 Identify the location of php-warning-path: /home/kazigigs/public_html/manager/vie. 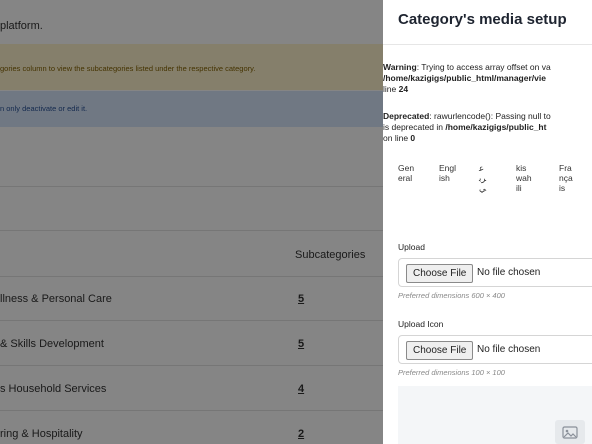
(487, 78).